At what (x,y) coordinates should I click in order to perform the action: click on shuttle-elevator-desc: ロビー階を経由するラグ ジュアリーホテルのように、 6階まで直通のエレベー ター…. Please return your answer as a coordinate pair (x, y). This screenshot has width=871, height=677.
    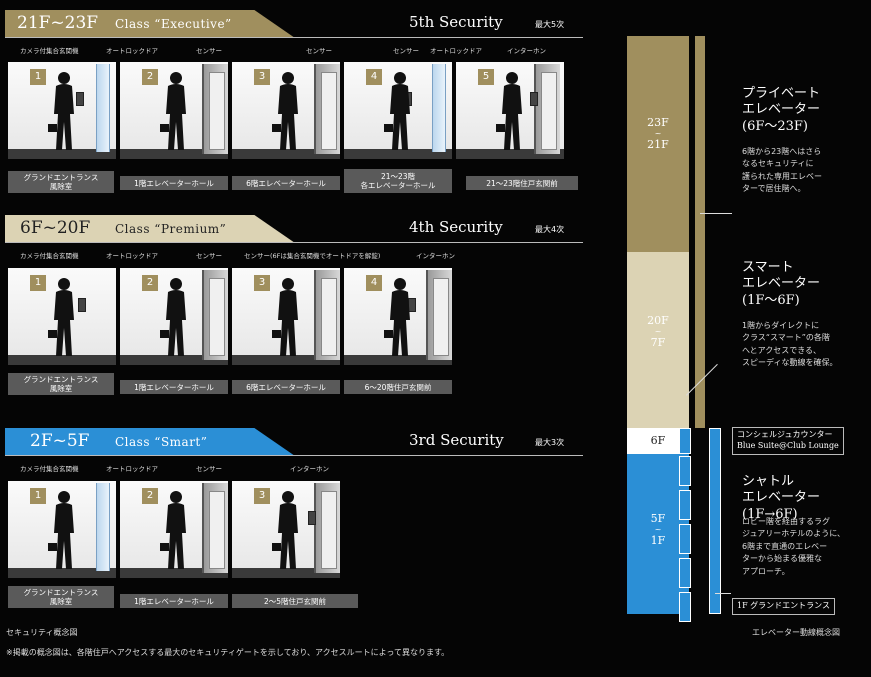
    Looking at the image, I should click on (793, 547).